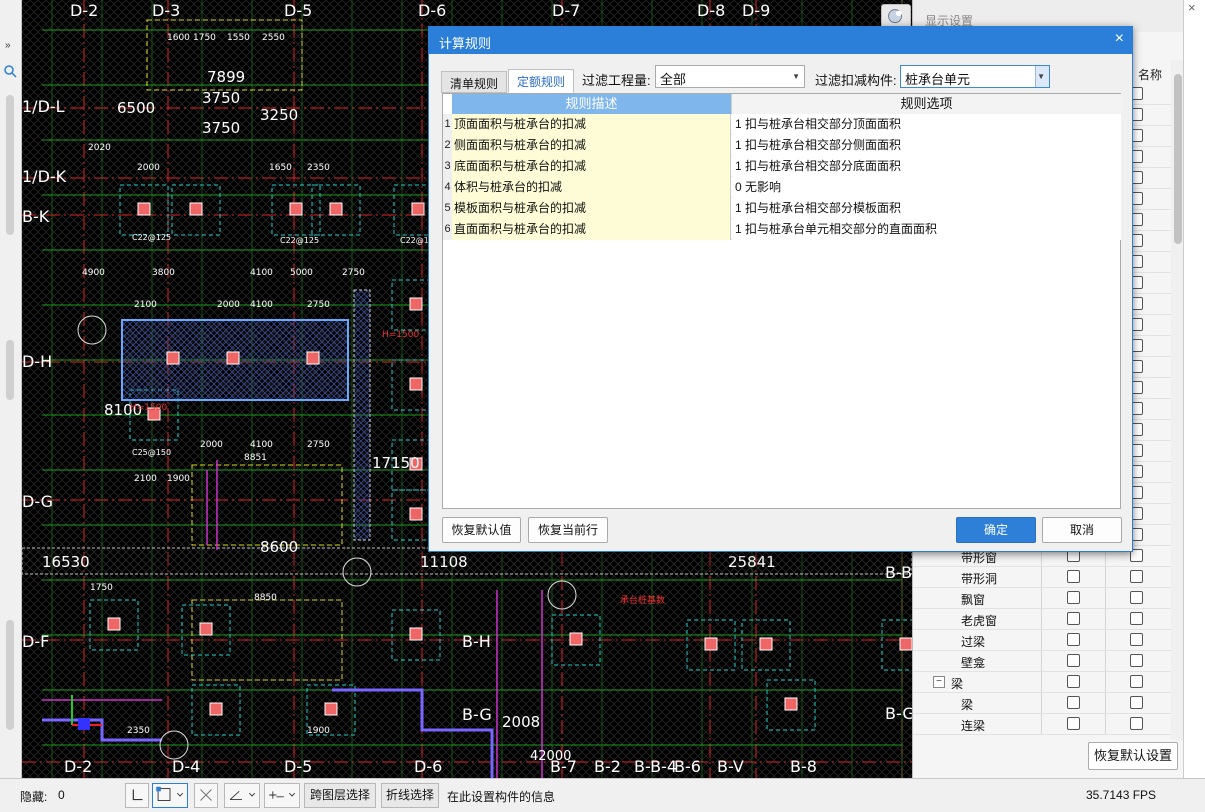 The width and height of the screenshot is (1205, 812). Describe the element at coordinates (541, 81) in the screenshot. I see `tab-quota-rules: 定额规则` at that location.